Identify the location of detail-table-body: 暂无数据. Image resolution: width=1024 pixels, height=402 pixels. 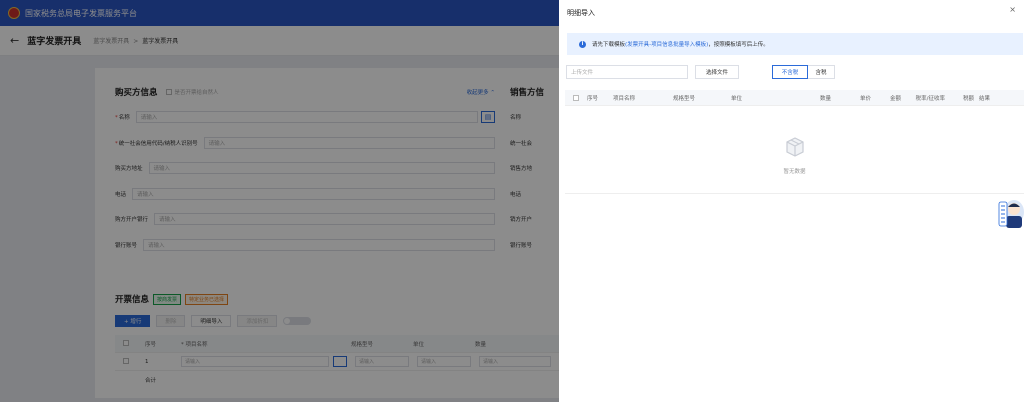
(794, 150).